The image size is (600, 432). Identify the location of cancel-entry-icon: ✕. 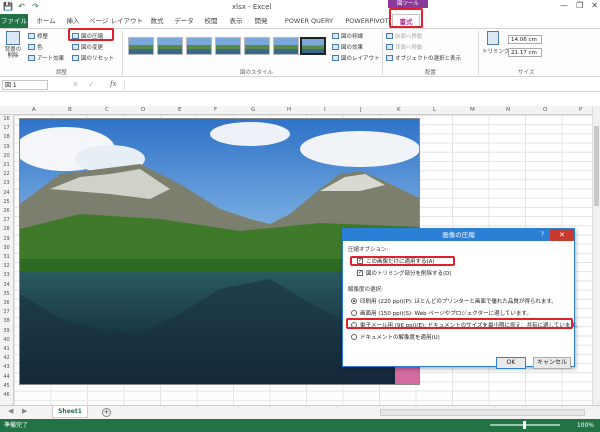
(75, 84).